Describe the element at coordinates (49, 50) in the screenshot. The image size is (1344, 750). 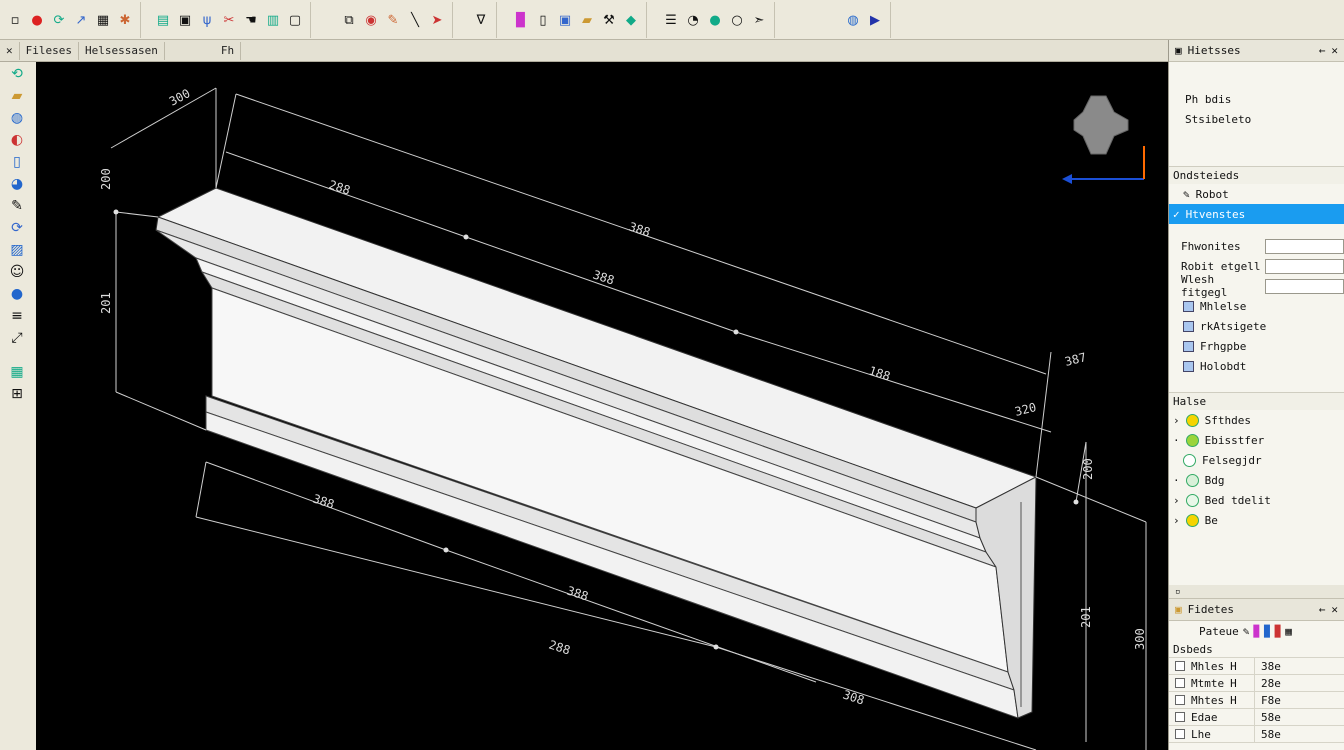
I see `tab-files: Fileses` at that location.